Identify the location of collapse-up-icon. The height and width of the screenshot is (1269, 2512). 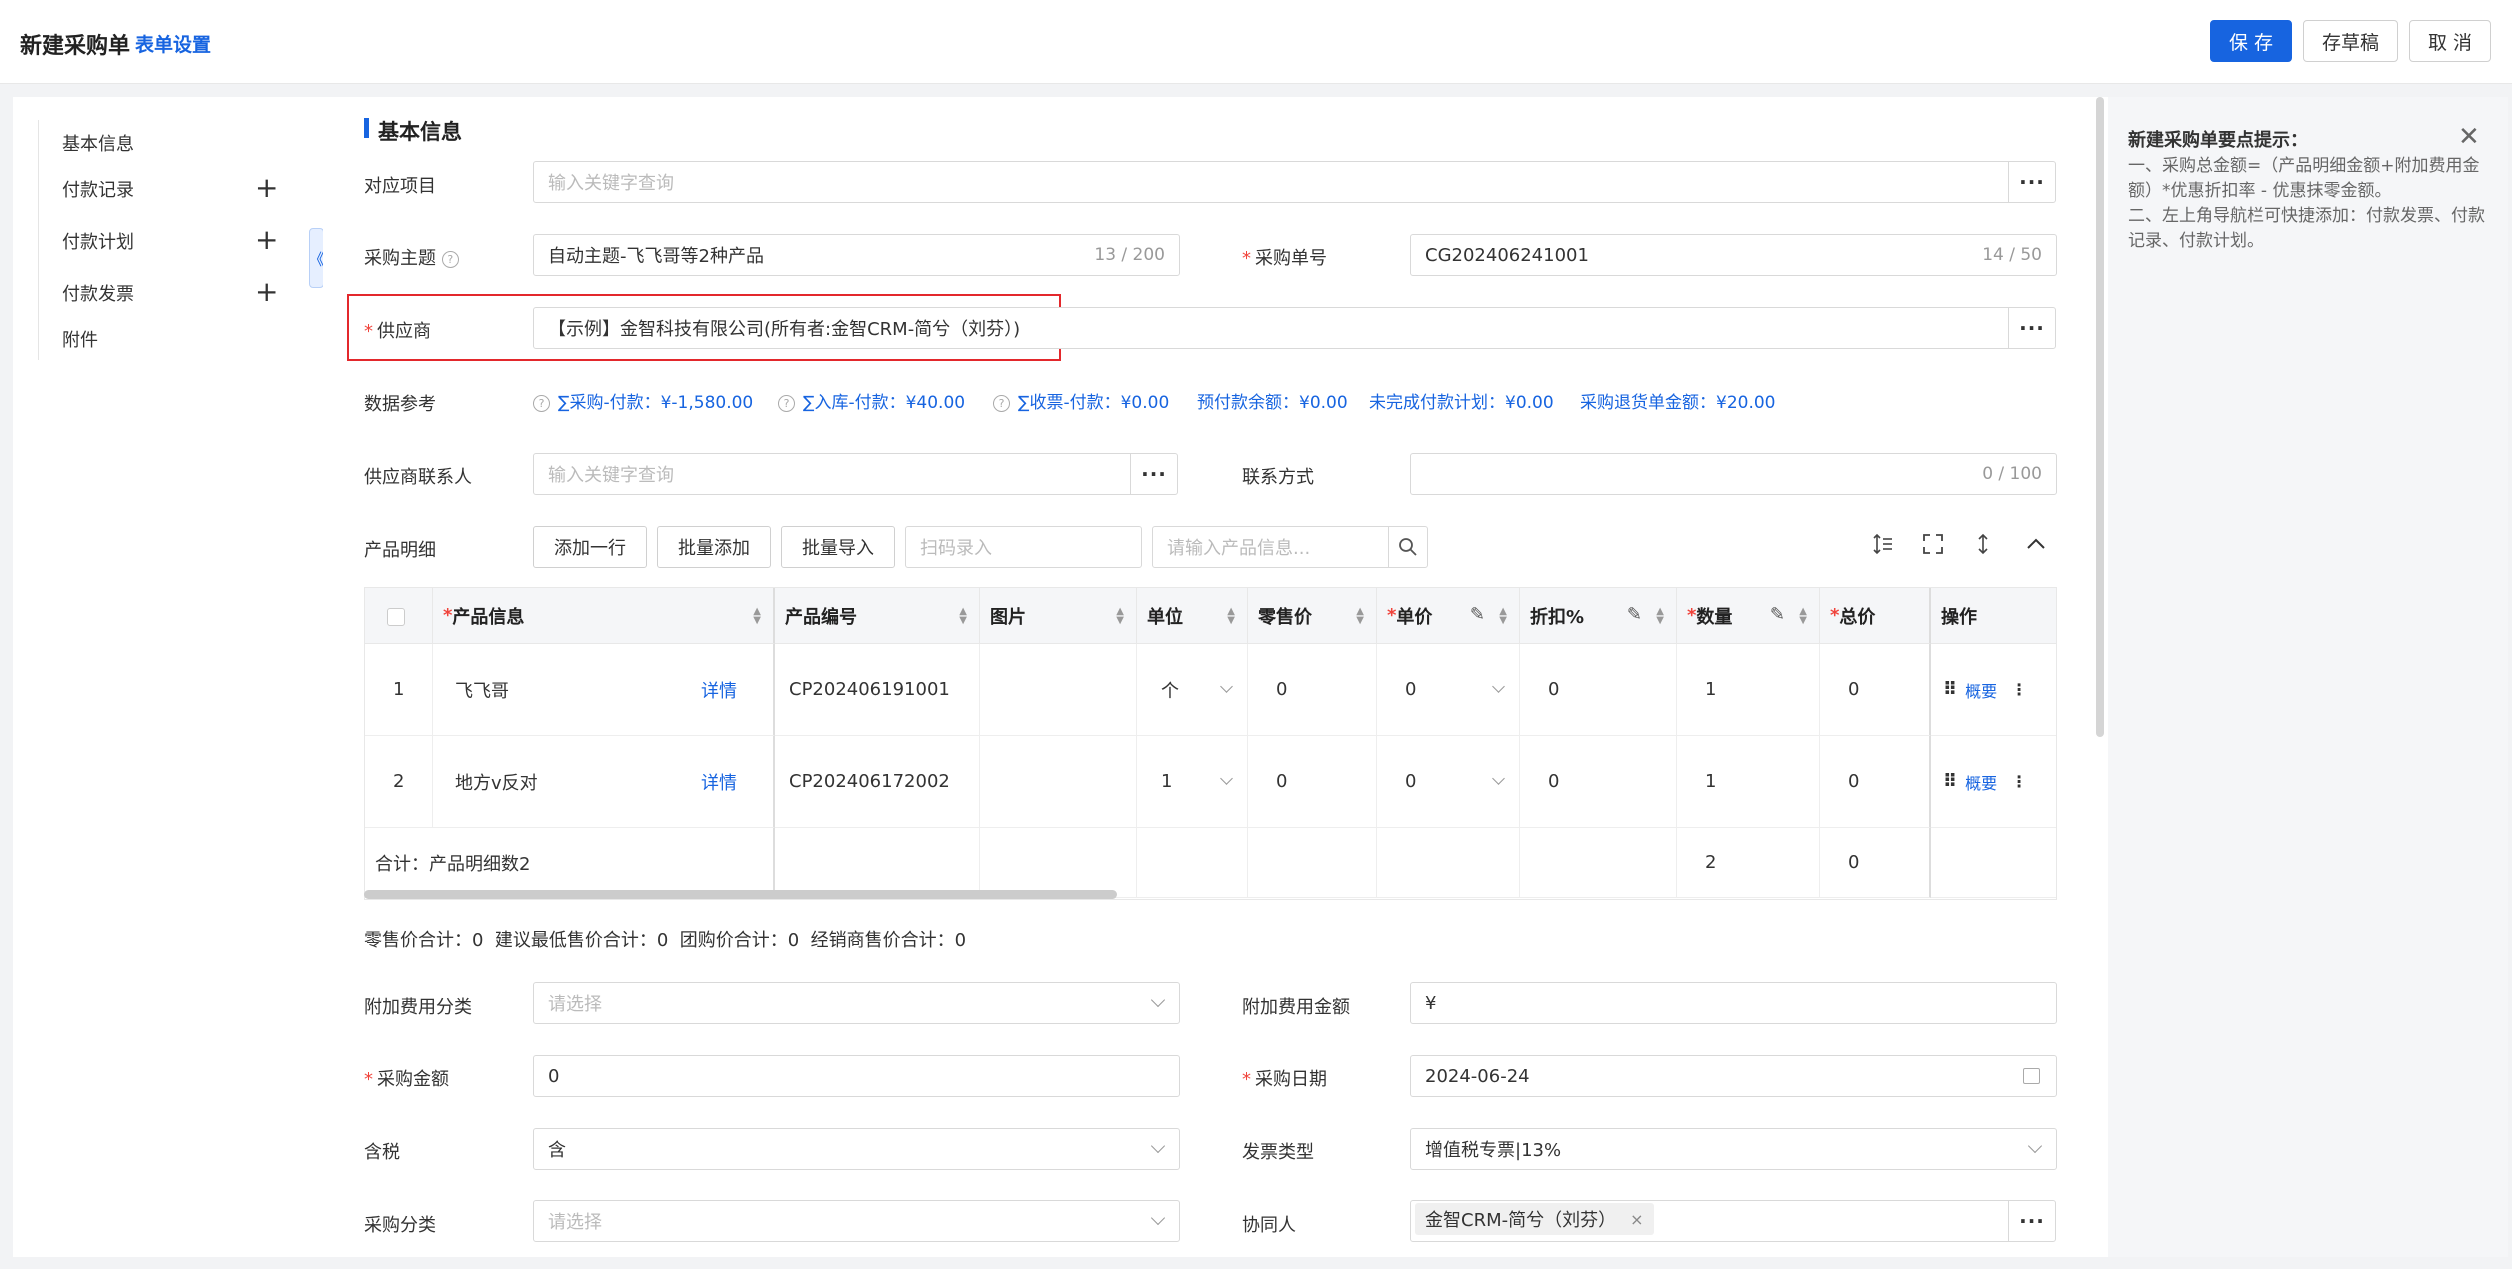
(2036, 547).